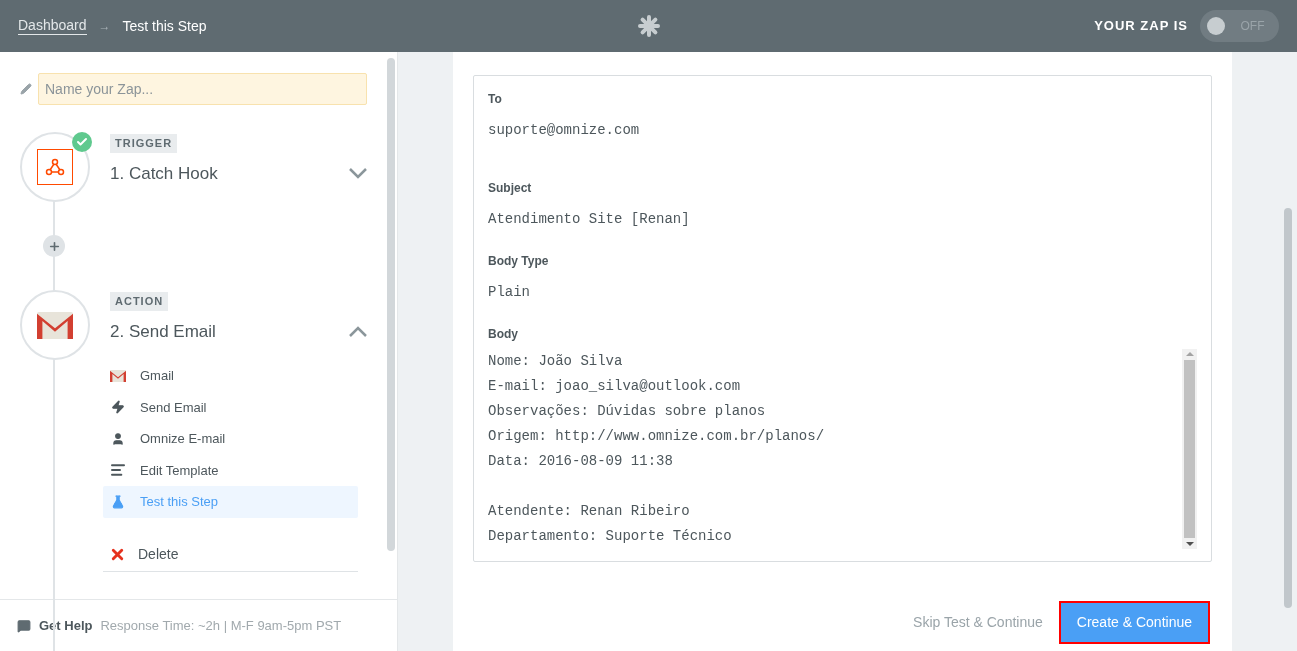 Image resolution: width=1297 pixels, height=651 pixels. Describe the element at coordinates (164, 26) in the screenshot. I see `page-title: Test this Step` at that location.